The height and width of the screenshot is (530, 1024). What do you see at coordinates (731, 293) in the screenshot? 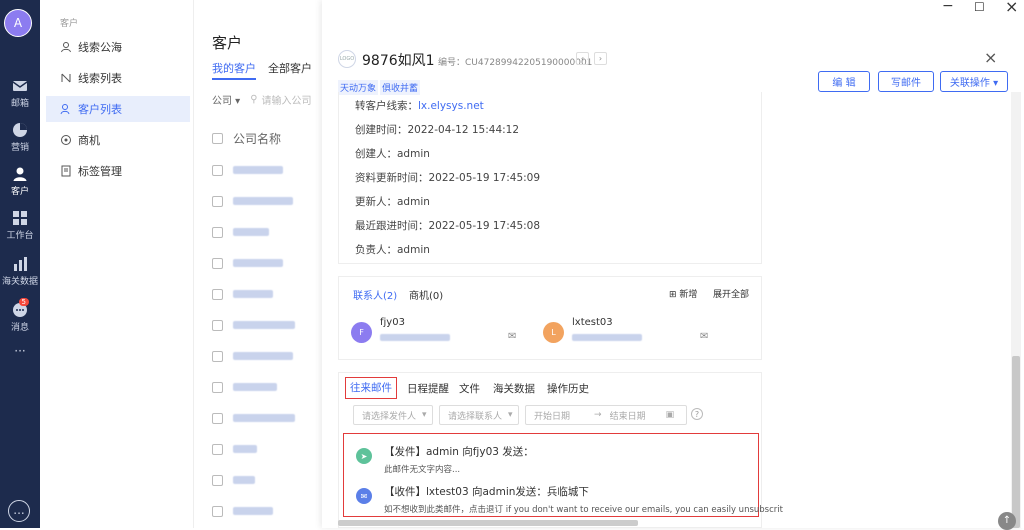
I see `expand-all-button: 展开全部` at bounding box center [731, 293].